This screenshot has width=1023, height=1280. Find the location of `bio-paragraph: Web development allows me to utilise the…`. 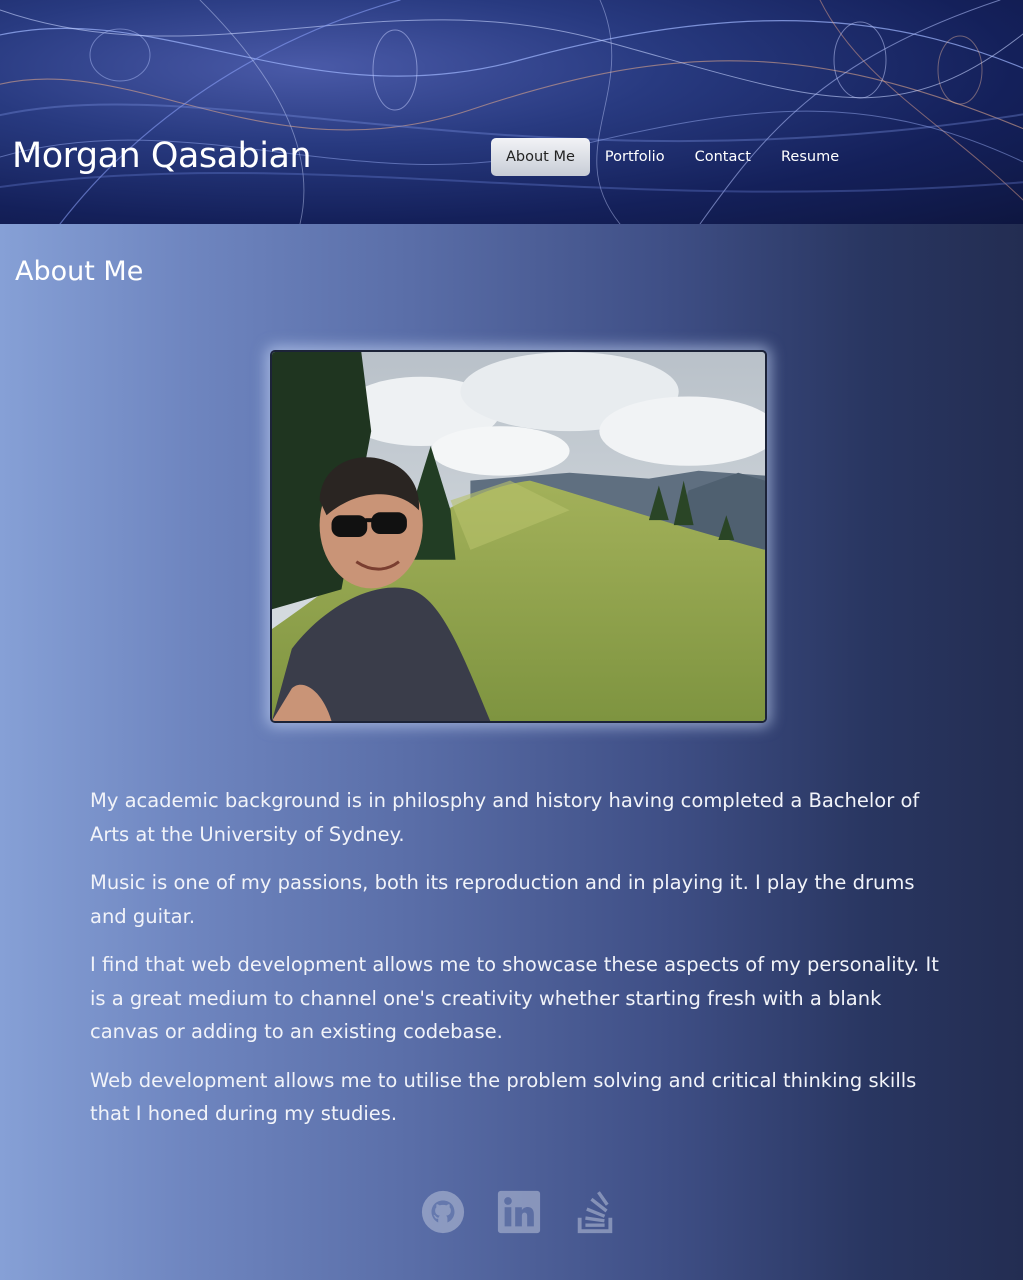

bio-paragraph: Web development allows me to utilise the… is located at coordinates (503, 1097).